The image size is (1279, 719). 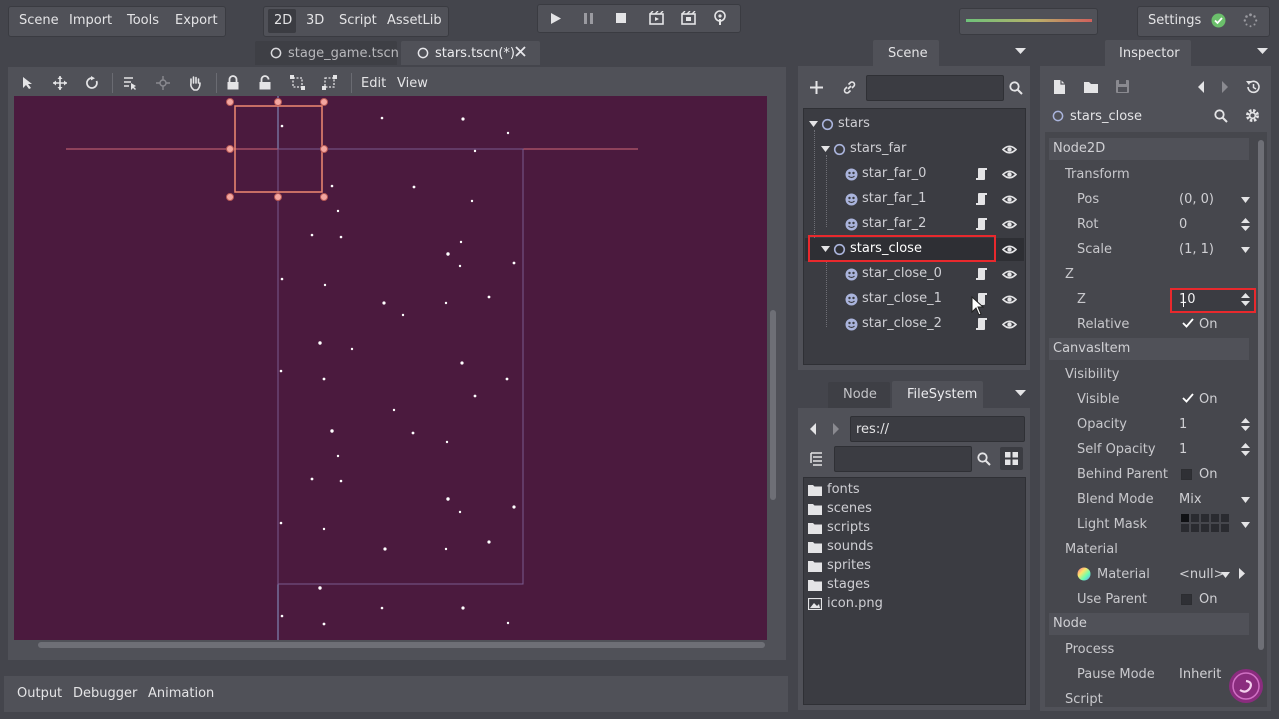 What do you see at coordinates (1091, 87) in the screenshot?
I see `open-folder-icon` at bounding box center [1091, 87].